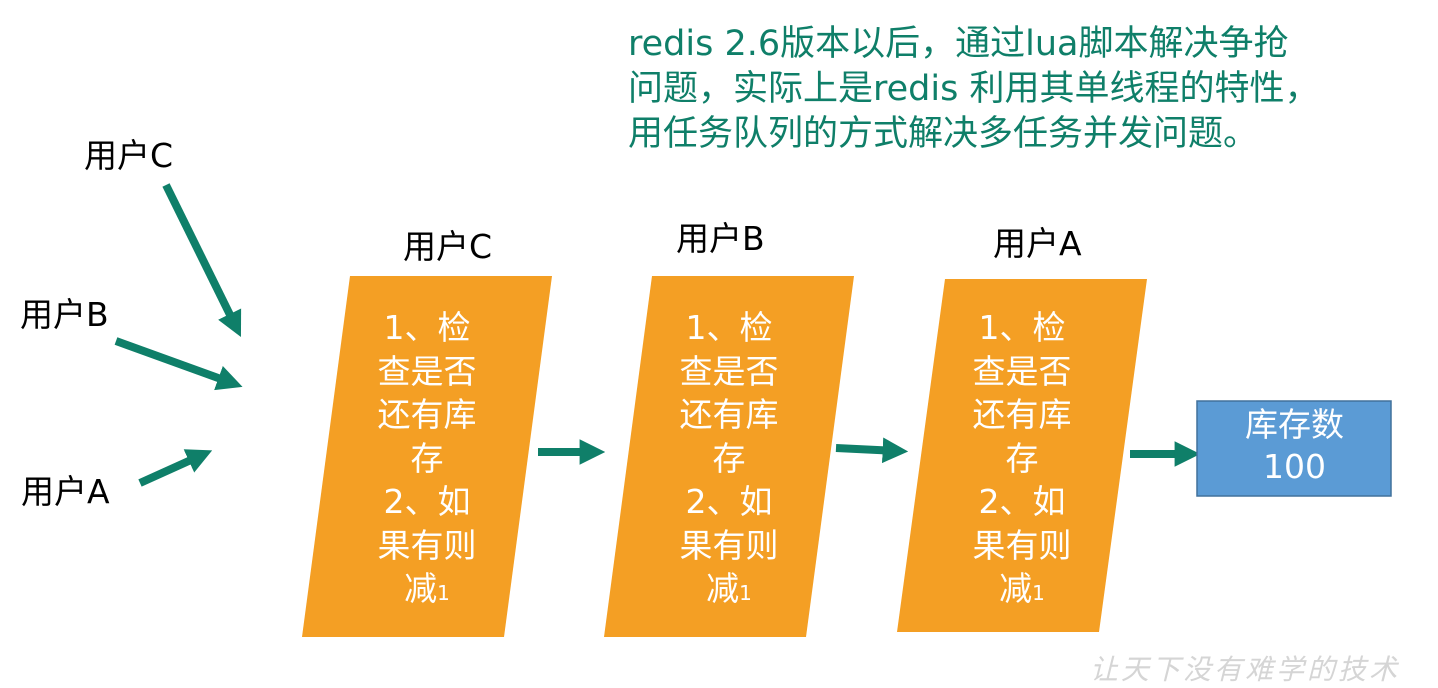 The width and height of the screenshot is (1438, 688). What do you see at coordinates (65, 491) in the screenshot?
I see `user-a-label: 用户A` at bounding box center [65, 491].